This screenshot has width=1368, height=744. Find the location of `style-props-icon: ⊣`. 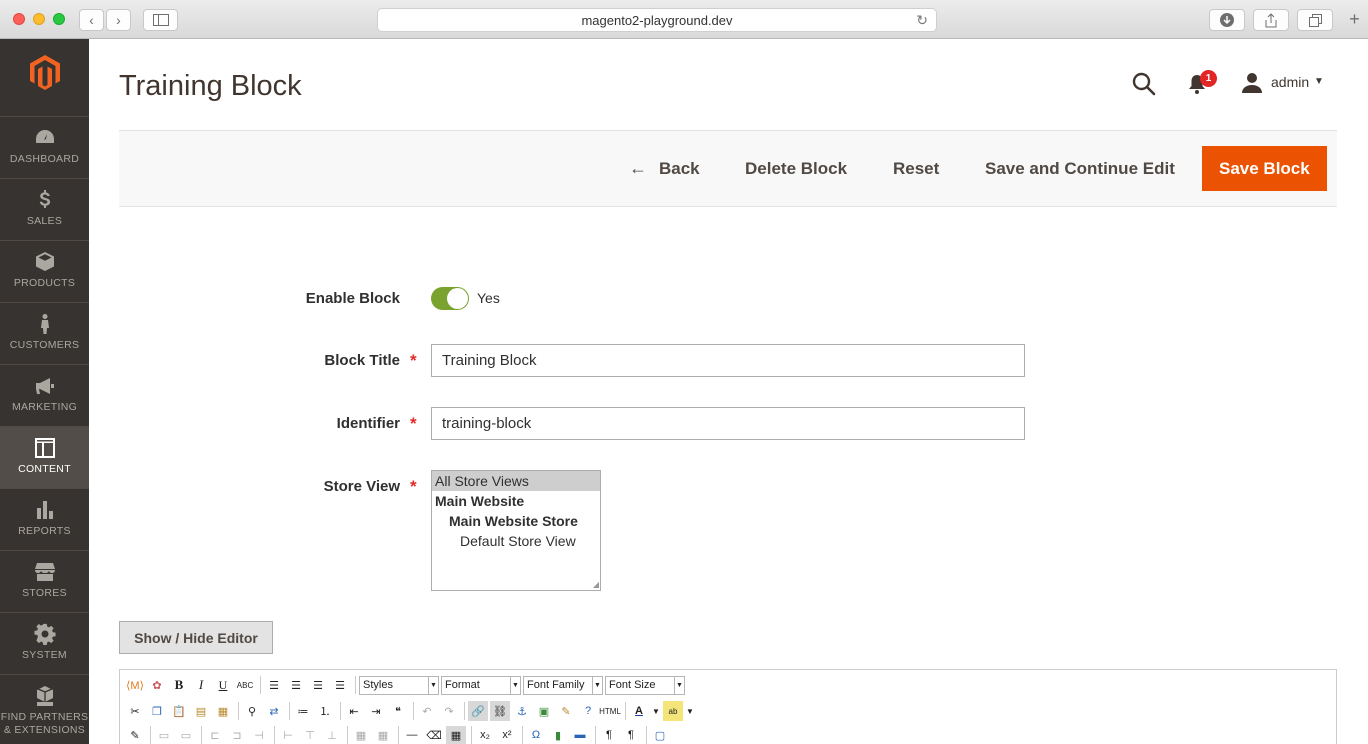

style-props-icon: ⊣ is located at coordinates (259, 735).